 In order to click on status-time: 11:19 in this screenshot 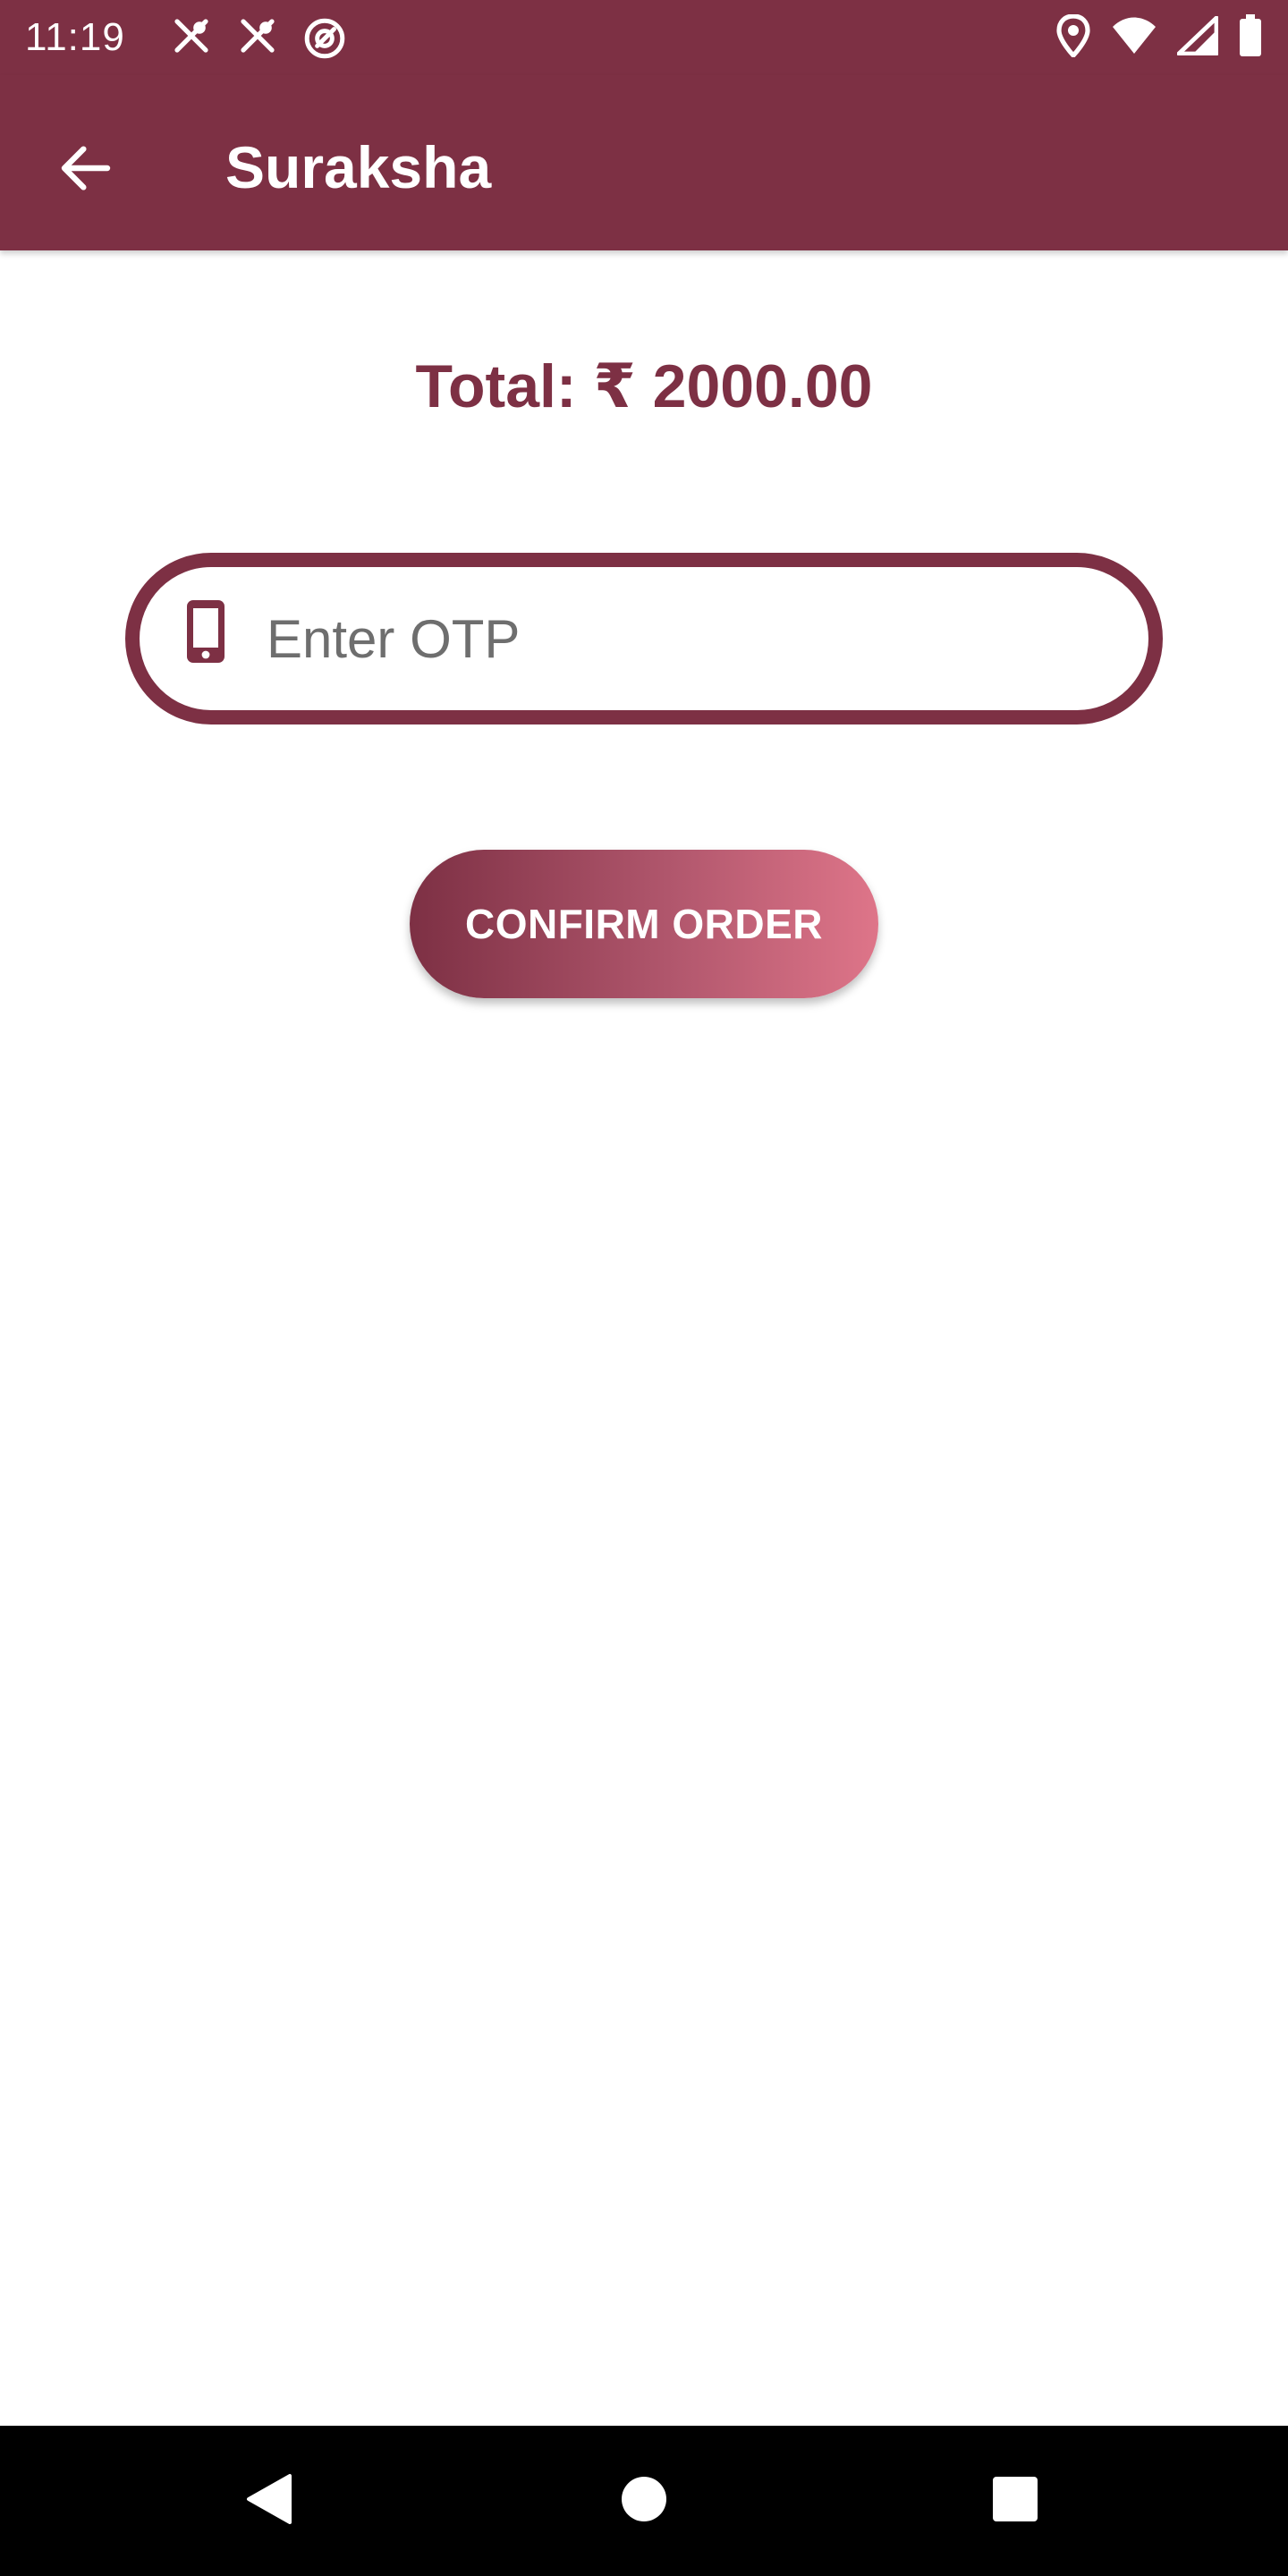, I will do `click(75, 37)`.